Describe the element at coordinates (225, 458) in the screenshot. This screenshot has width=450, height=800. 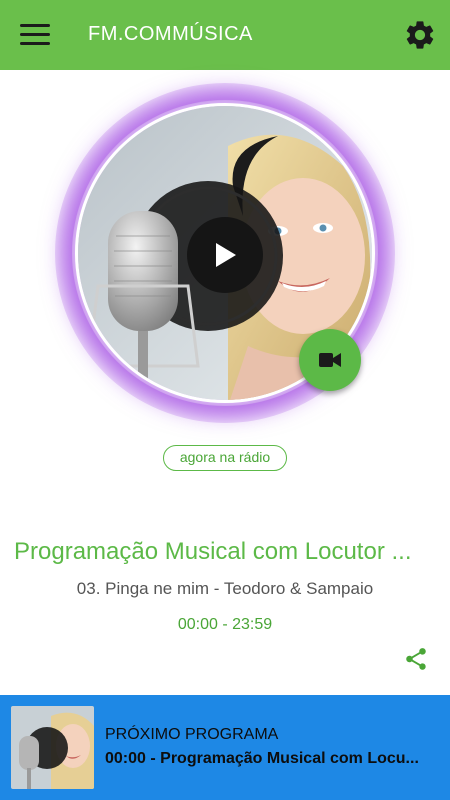
I see `live-badge: agora na rádio` at that location.